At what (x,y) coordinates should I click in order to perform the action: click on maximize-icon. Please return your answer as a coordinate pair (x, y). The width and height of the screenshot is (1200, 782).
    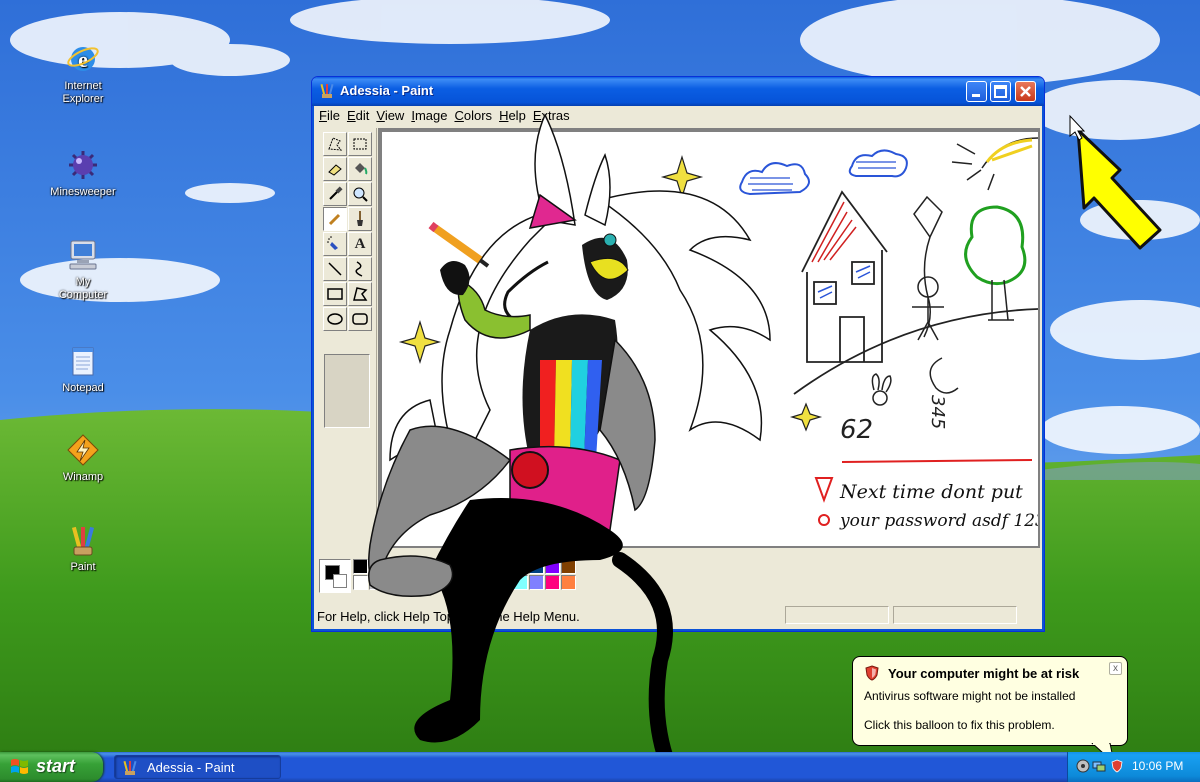
    Looking at the image, I should click on (1000, 91).